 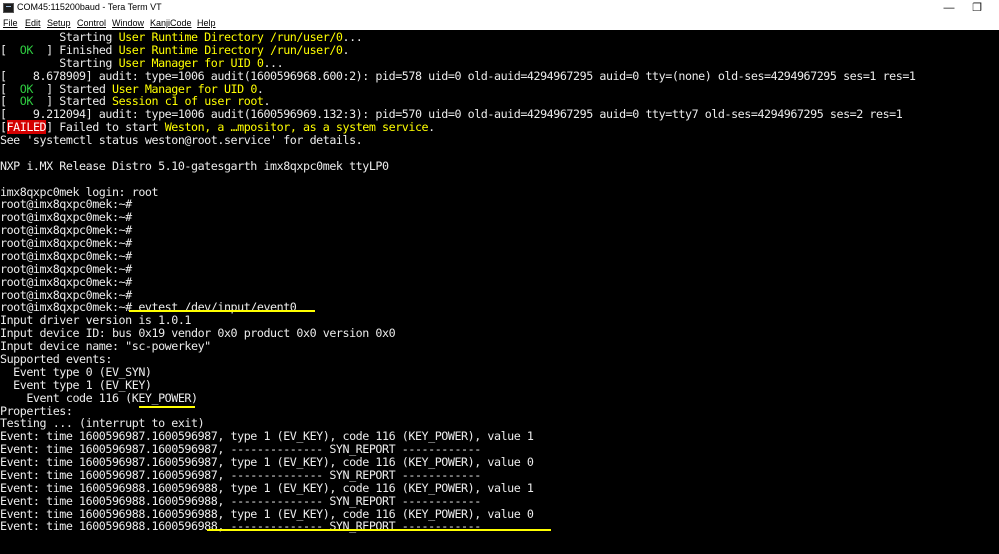 What do you see at coordinates (89, 7) in the screenshot?
I see `window-title: COM45:115200baud - Tera Term VT` at bounding box center [89, 7].